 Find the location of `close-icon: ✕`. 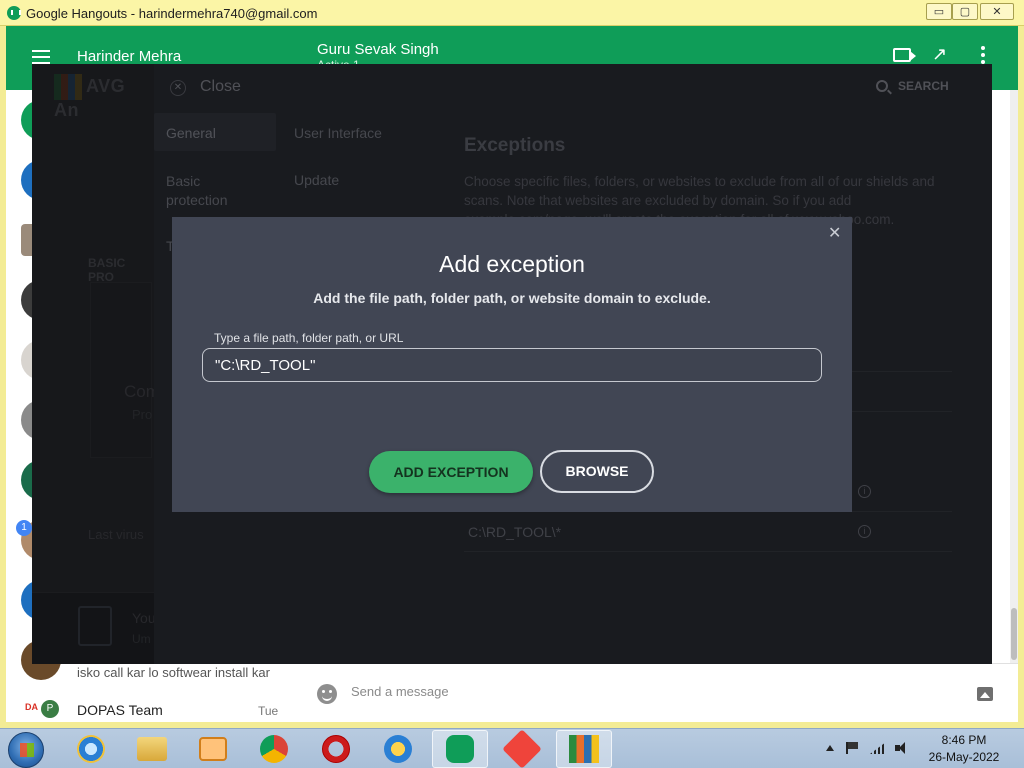

close-icon: ✕ is located at coordinates (997, 12).